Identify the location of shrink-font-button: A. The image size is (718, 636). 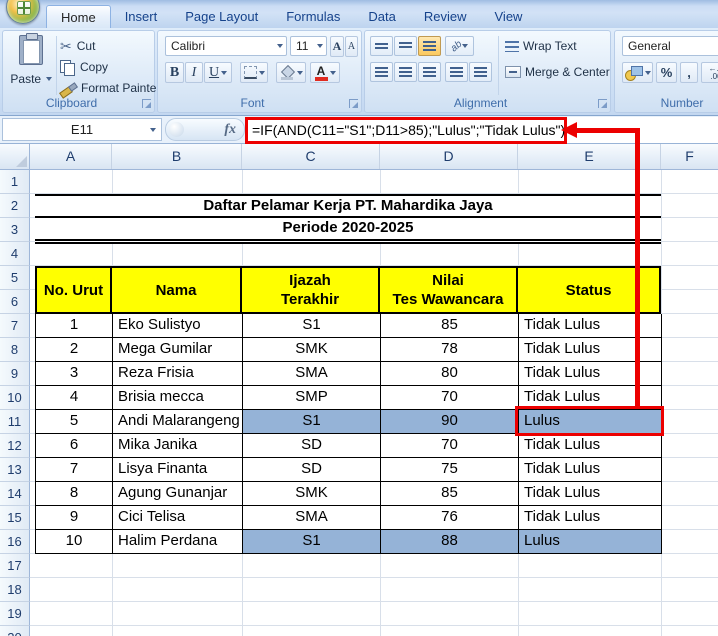
(351, 46).